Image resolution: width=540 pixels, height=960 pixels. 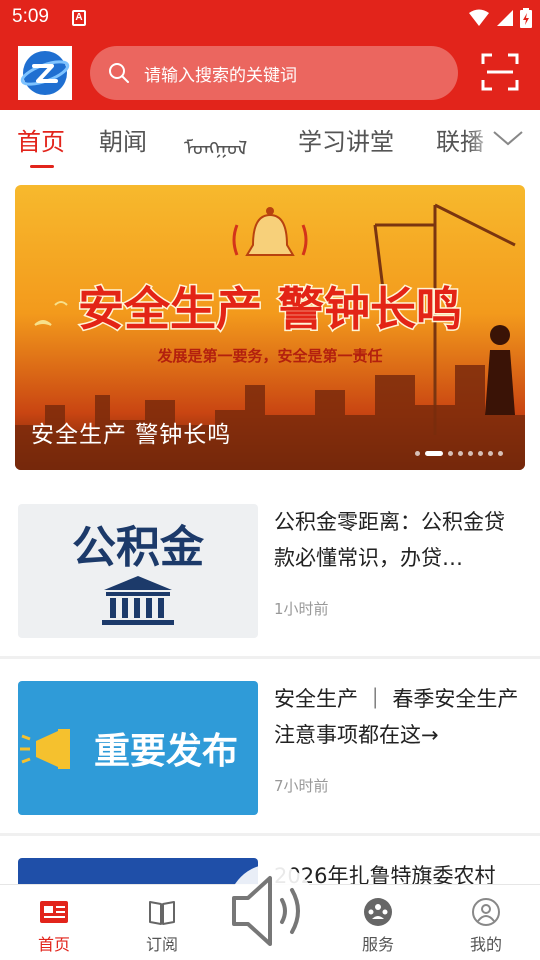 What do you see at coordinates (270, 141) in the screenshot?
I see `channel-tabs: 首页 朝闻 ᠮᠣᠩᠭᠣᠯ 学习讲堂 联播` at bounding box center [270, 141].